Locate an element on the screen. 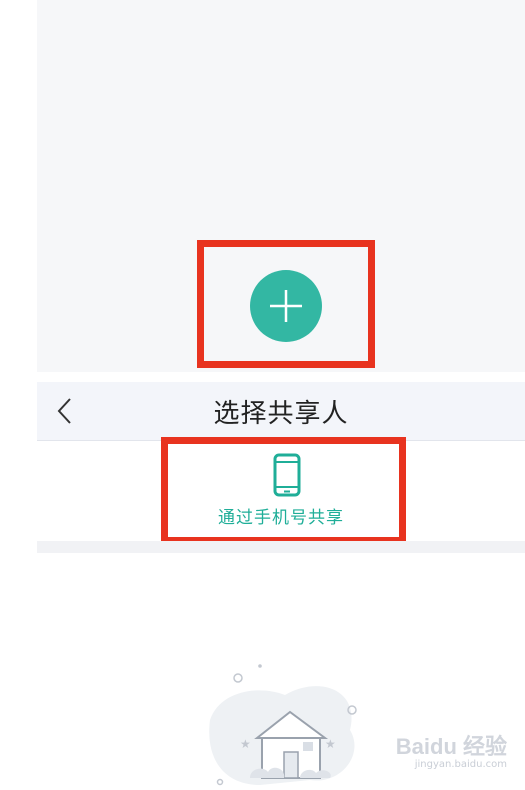 This screenshot has width=525, height=790. watermark-logo: Baidu 经验 is located at coordinates (451, 746).